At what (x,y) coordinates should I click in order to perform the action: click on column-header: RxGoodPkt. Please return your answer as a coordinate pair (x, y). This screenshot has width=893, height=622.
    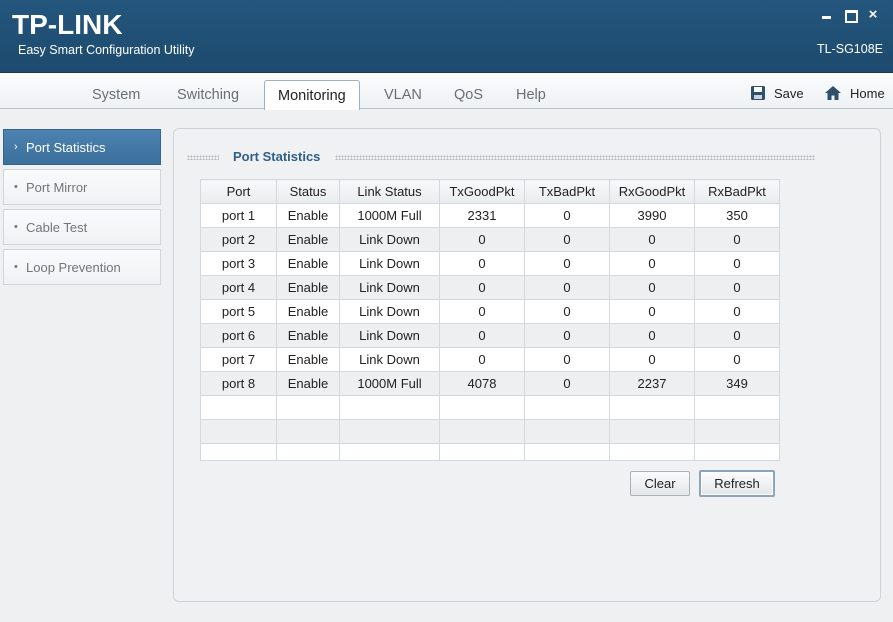
    Looking at the image, I should click on (652, 191).